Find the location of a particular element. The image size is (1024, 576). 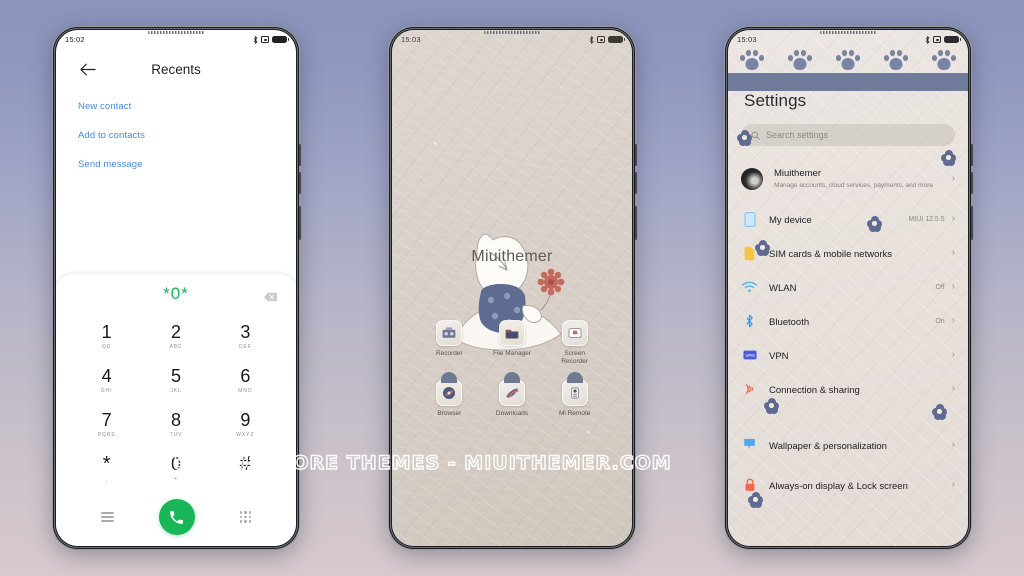

connection-sharing-glyph is located at coordinates (749, 389).